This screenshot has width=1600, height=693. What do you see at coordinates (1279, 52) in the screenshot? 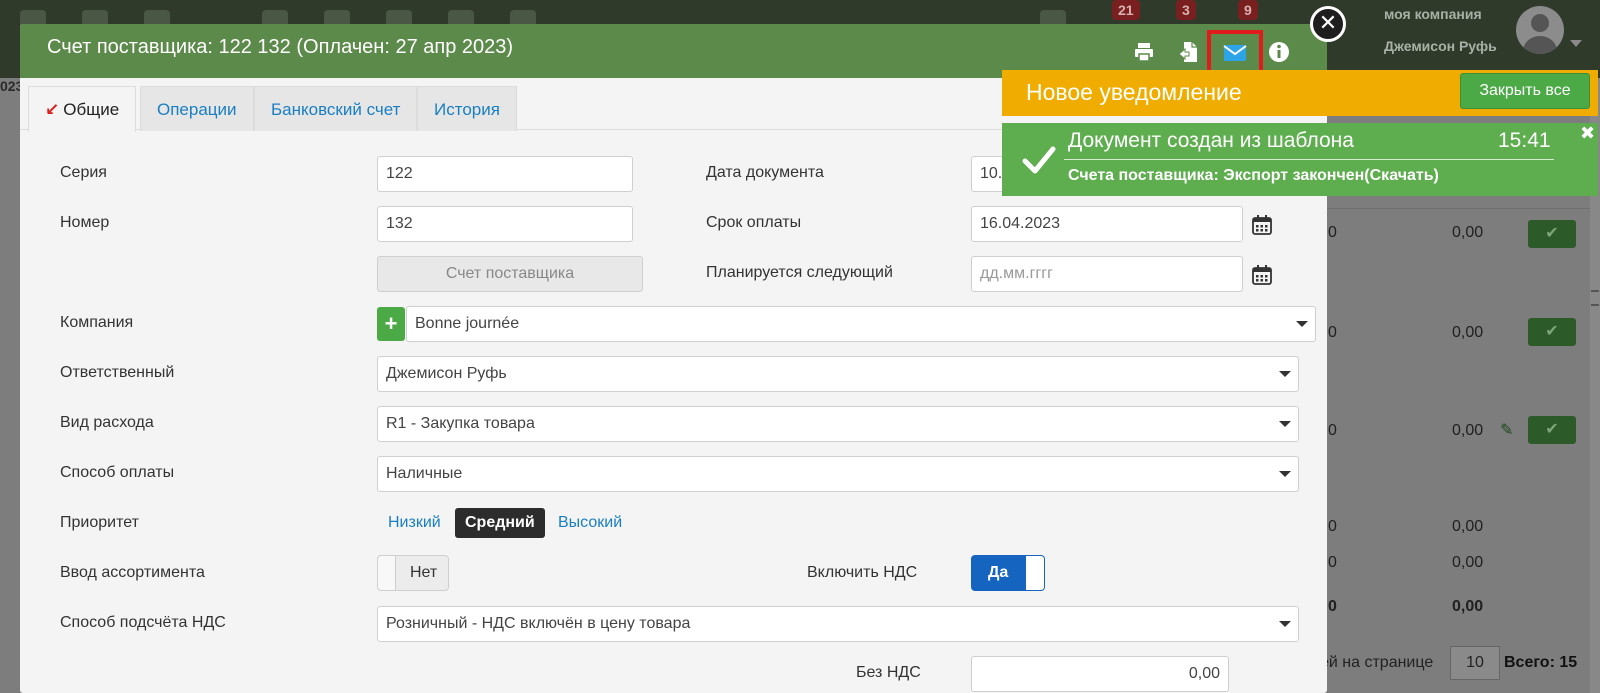
I see `info-icon` at bounding box center [1279, 52].